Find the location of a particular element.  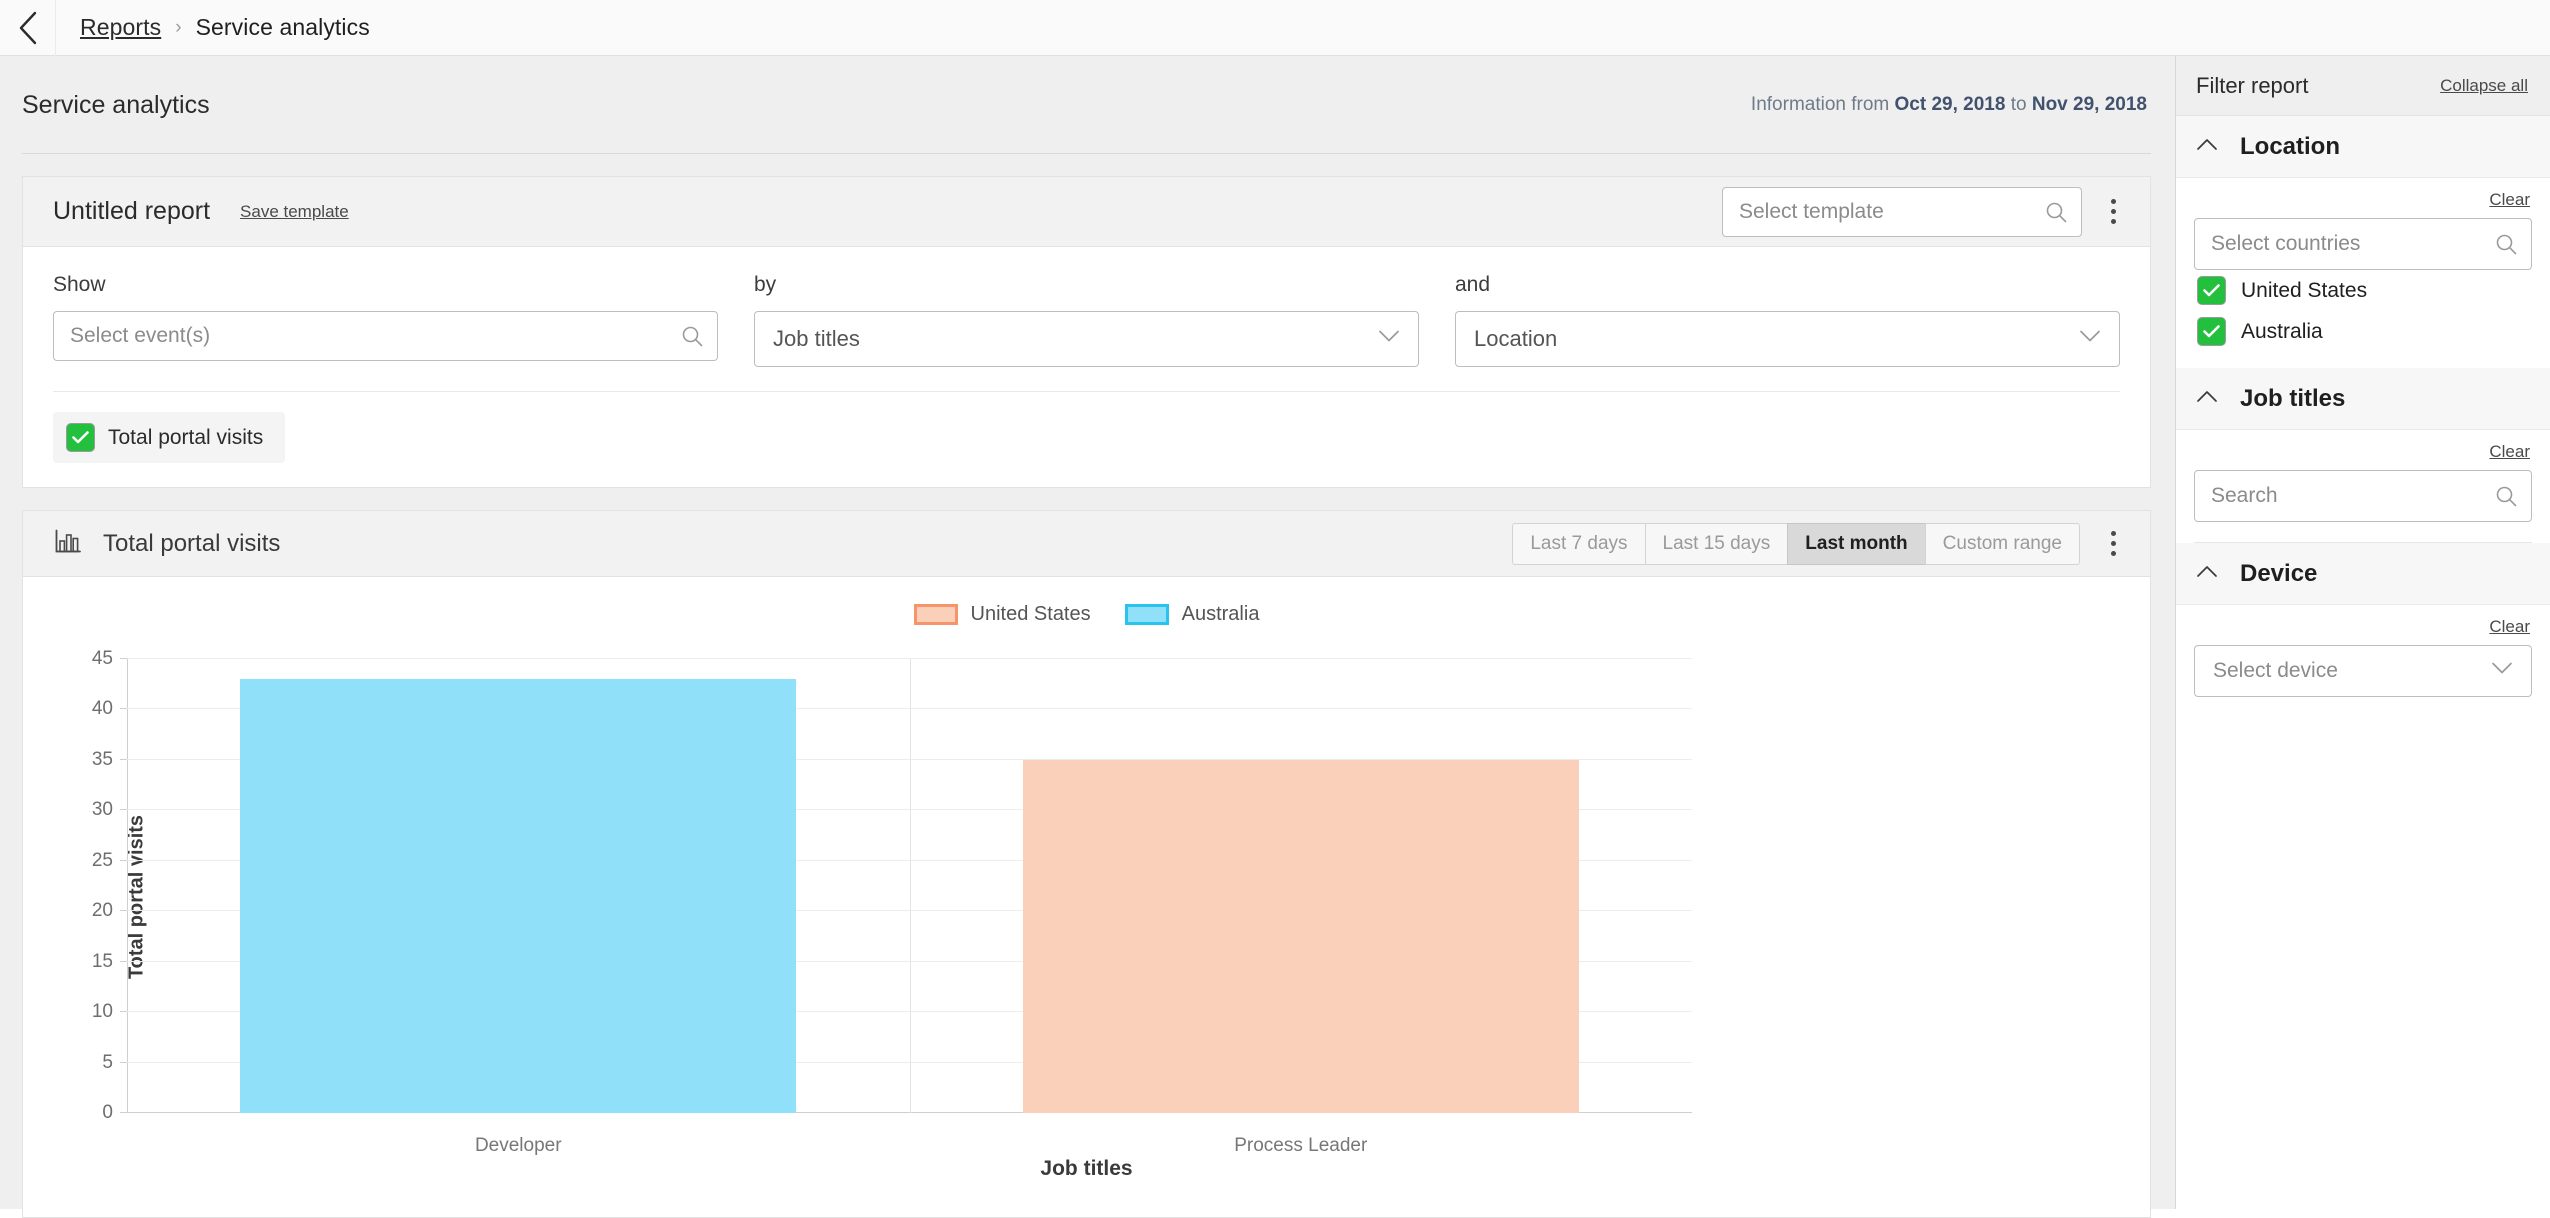

select-countries-input: Select countries is located at coordinates (2363, 244).